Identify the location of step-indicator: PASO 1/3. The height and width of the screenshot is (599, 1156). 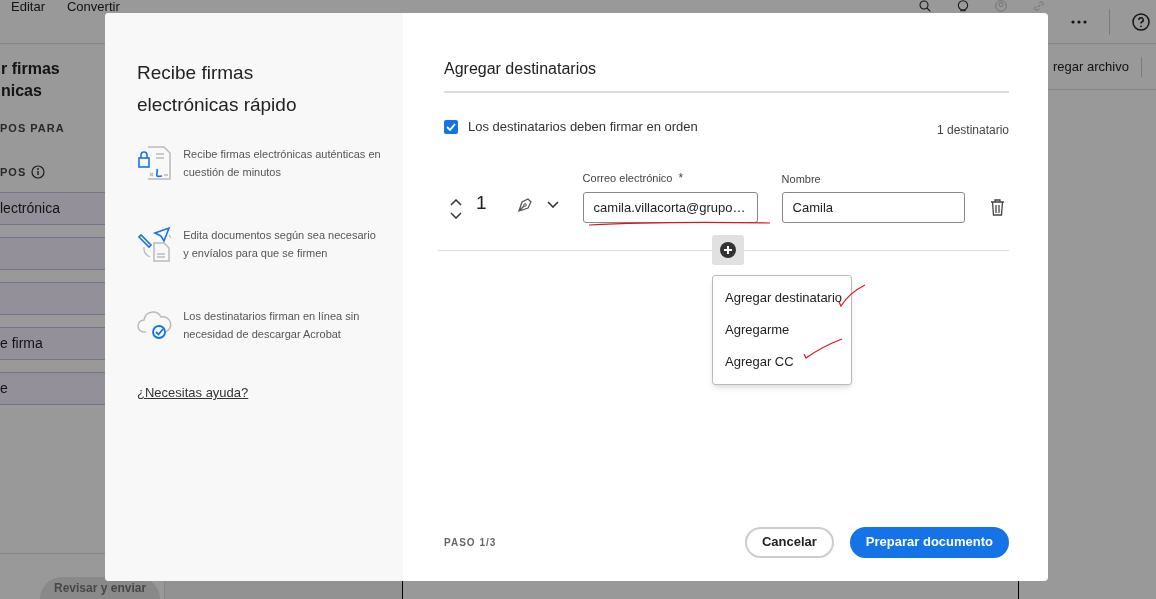
(470, 542).